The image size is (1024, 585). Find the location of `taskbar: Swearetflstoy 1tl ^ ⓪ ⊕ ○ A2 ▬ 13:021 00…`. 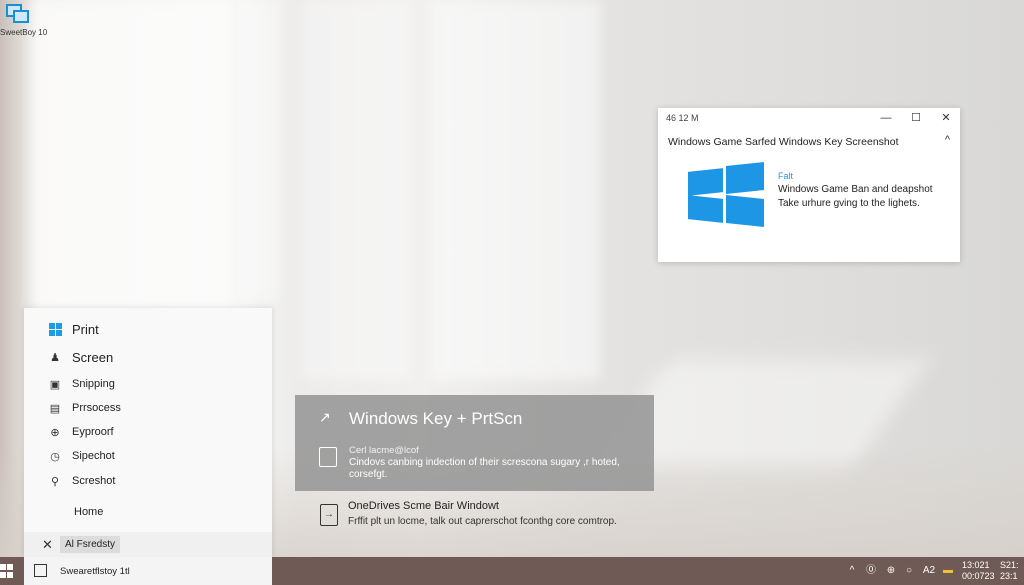

taskbar: Swearetflstoy 1tl ^ ⓪ ⊕ ○ A2 ▬ 13:021 00… is located at coordinates (512, 571).